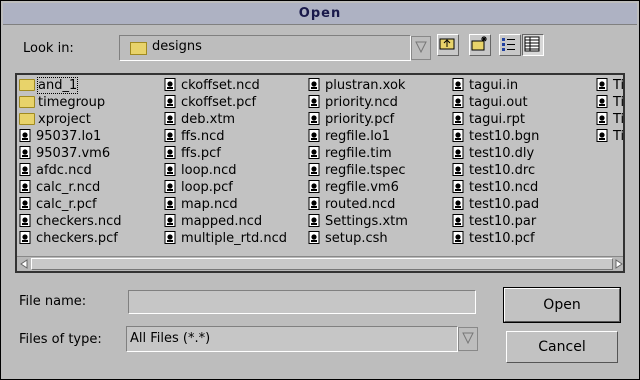  I want to click on up-one-level-button, so click(448, 45).